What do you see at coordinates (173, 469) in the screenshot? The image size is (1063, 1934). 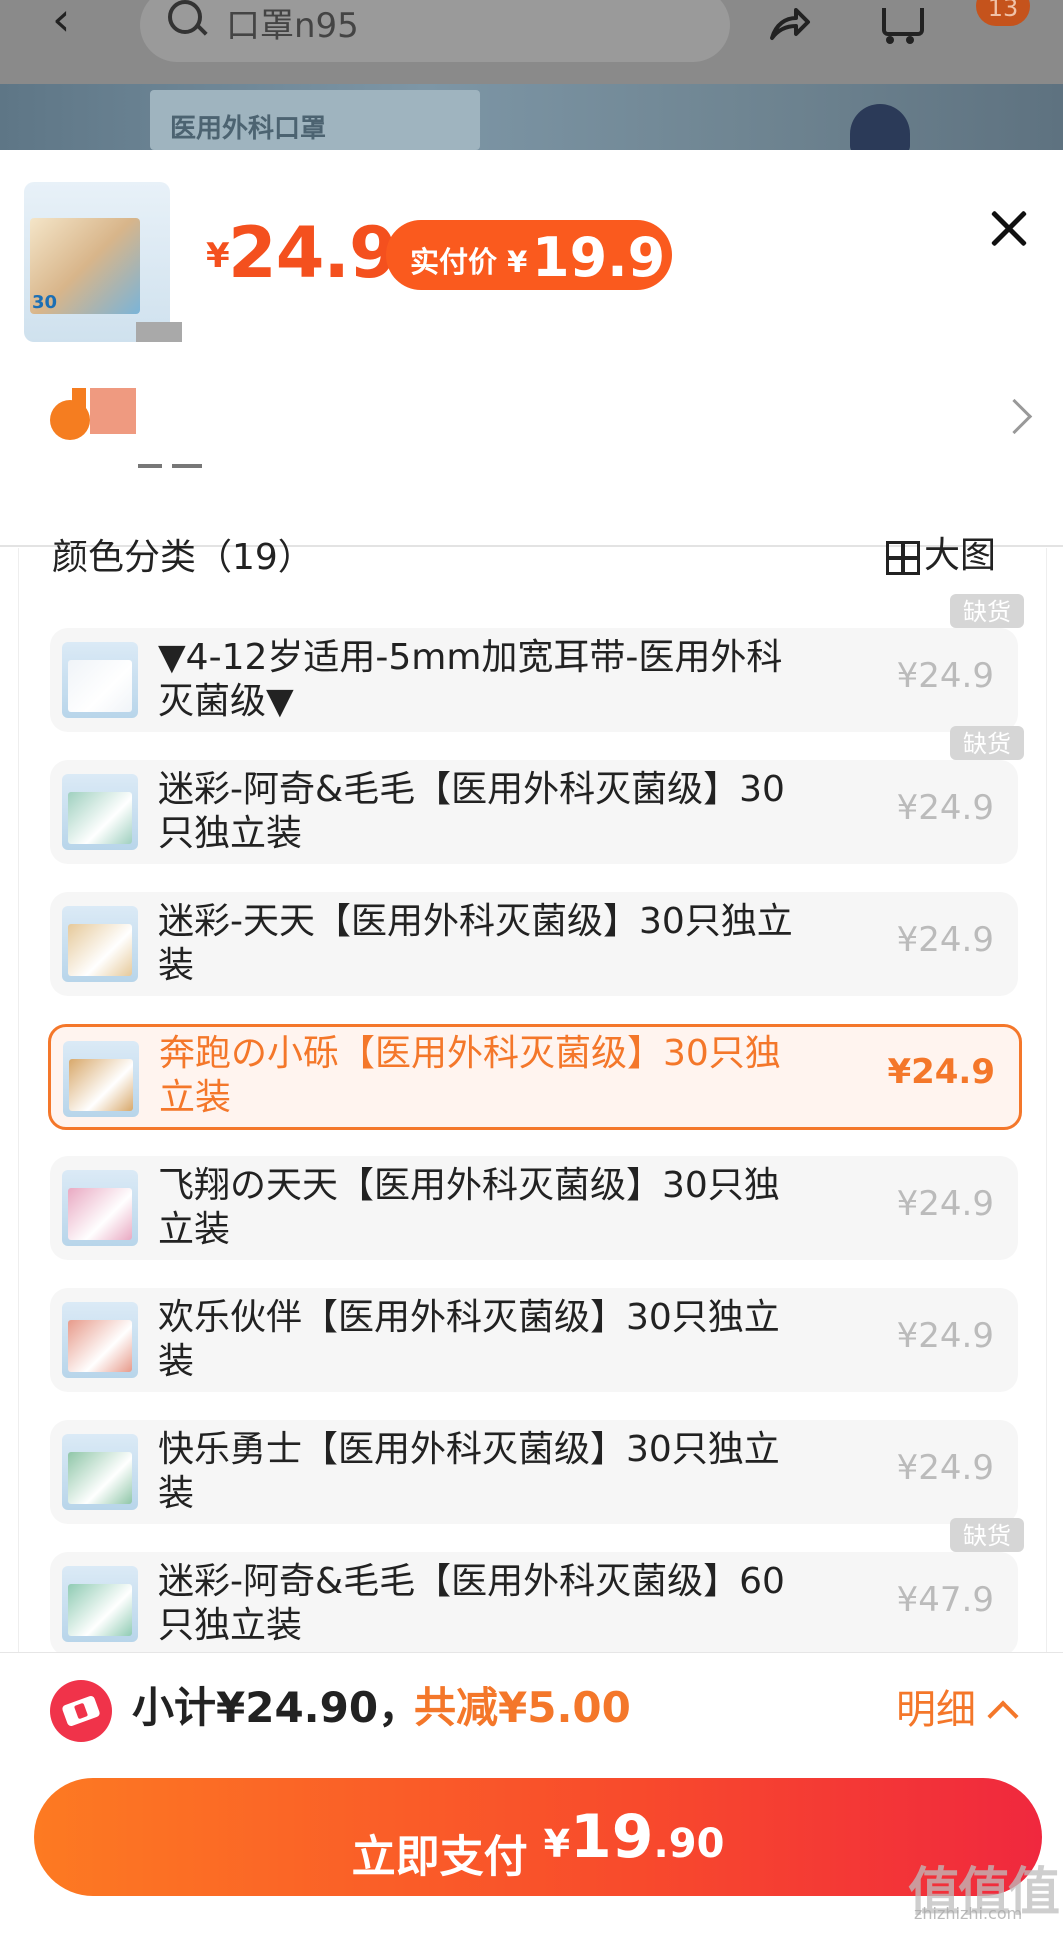 I see `address-subtext-redacted` at bounding box center [173, 469].